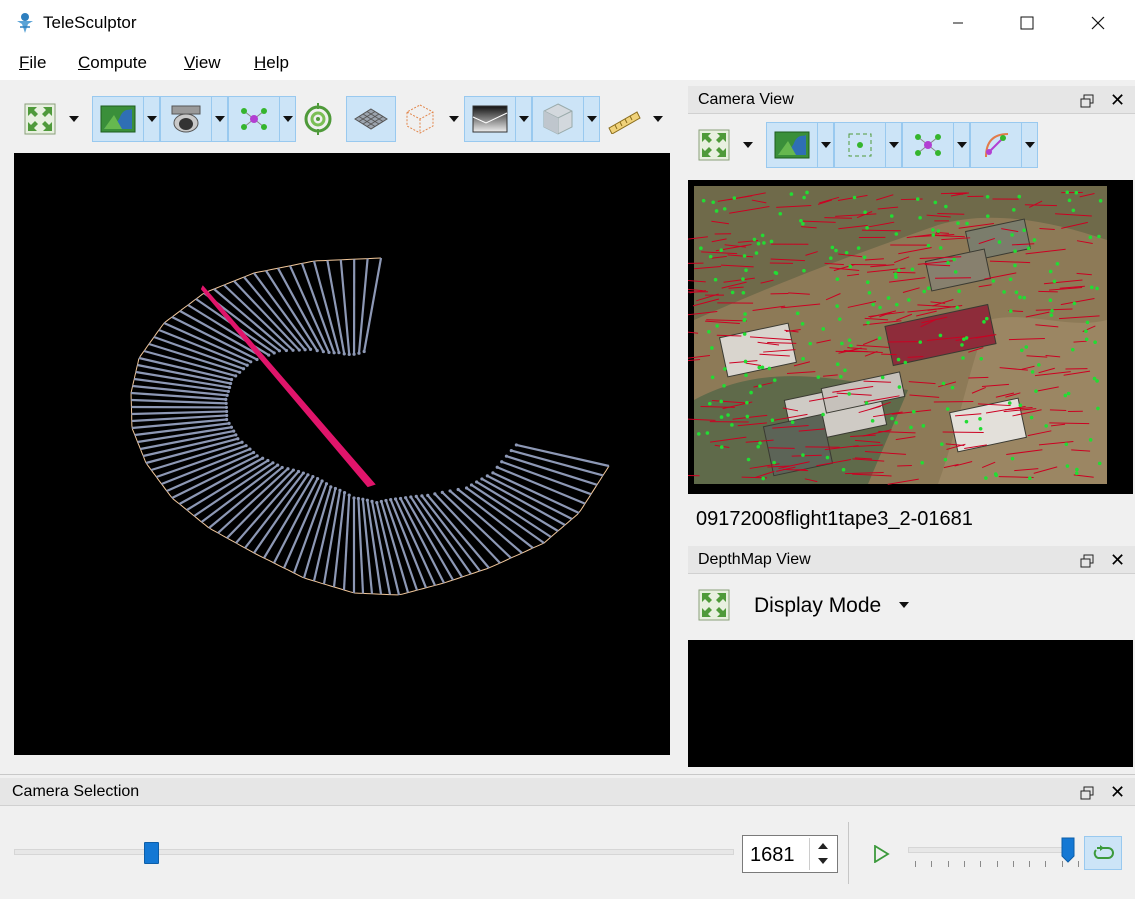  What do you see at coordinates (658, 119) in the screenshot?
I see `ruler-dropdown` at bounding box center [658, 119].